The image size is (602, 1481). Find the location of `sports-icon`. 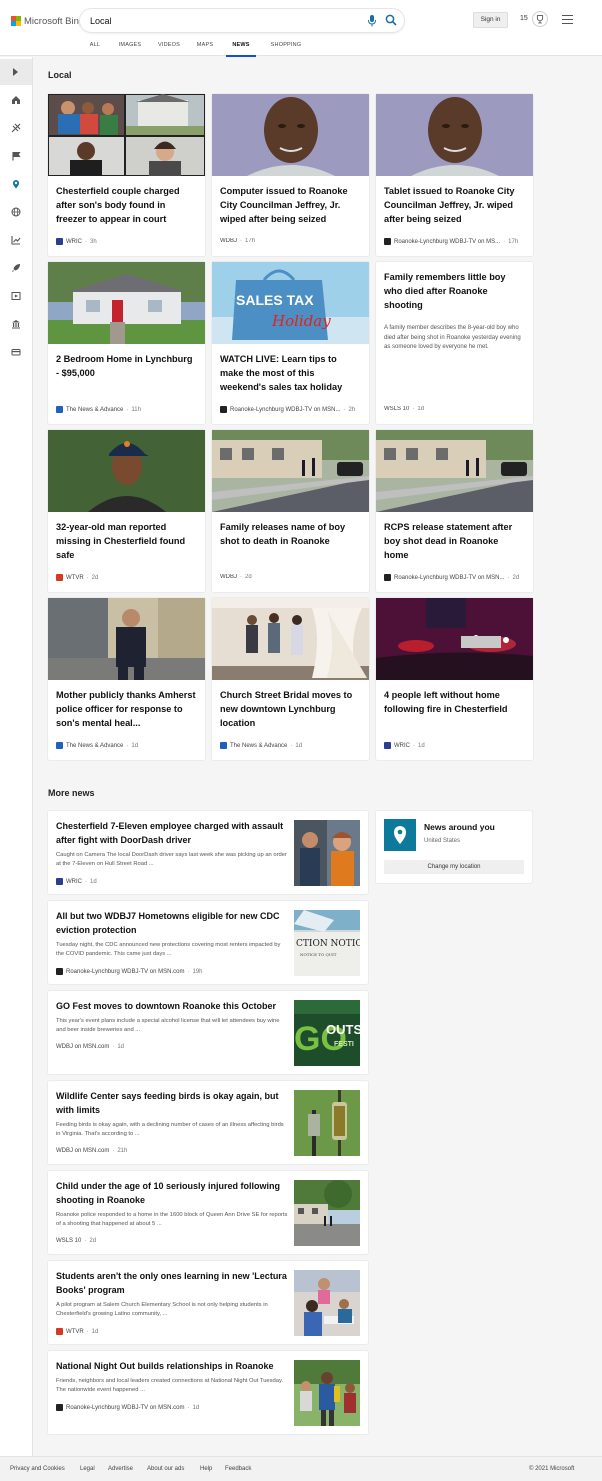

sports-icon is located at coordinates (16, 128).